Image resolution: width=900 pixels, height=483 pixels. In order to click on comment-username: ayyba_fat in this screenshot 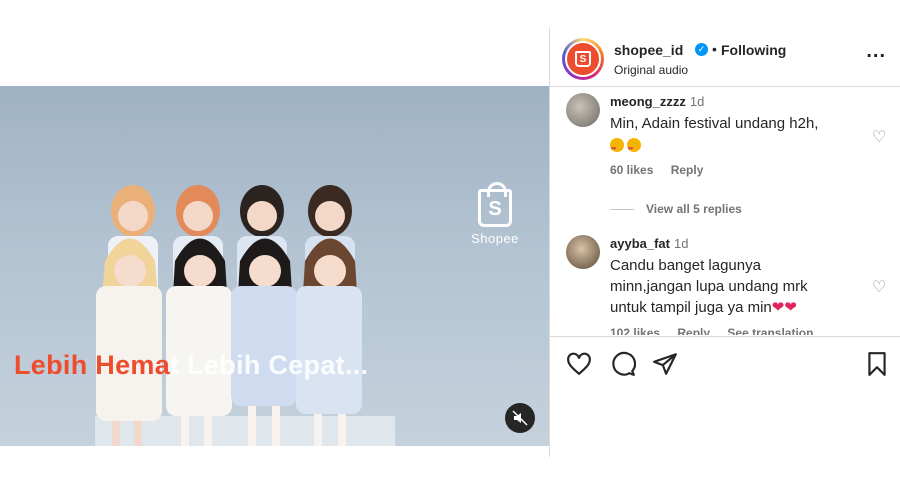, I will do `click(640, 243)`.